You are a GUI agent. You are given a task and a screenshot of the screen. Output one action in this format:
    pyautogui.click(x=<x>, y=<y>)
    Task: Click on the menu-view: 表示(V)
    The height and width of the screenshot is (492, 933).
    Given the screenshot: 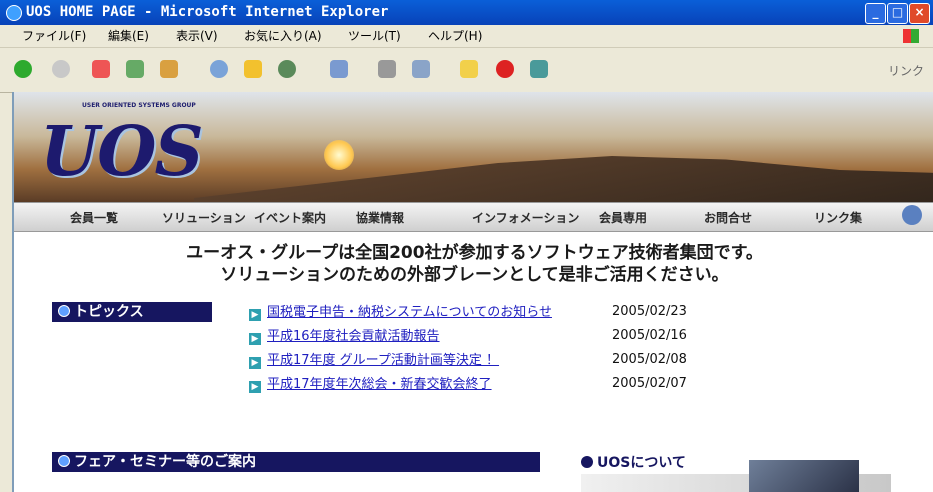 What is the action you would take?
    pyautogui.click(x=197, y=36)
    